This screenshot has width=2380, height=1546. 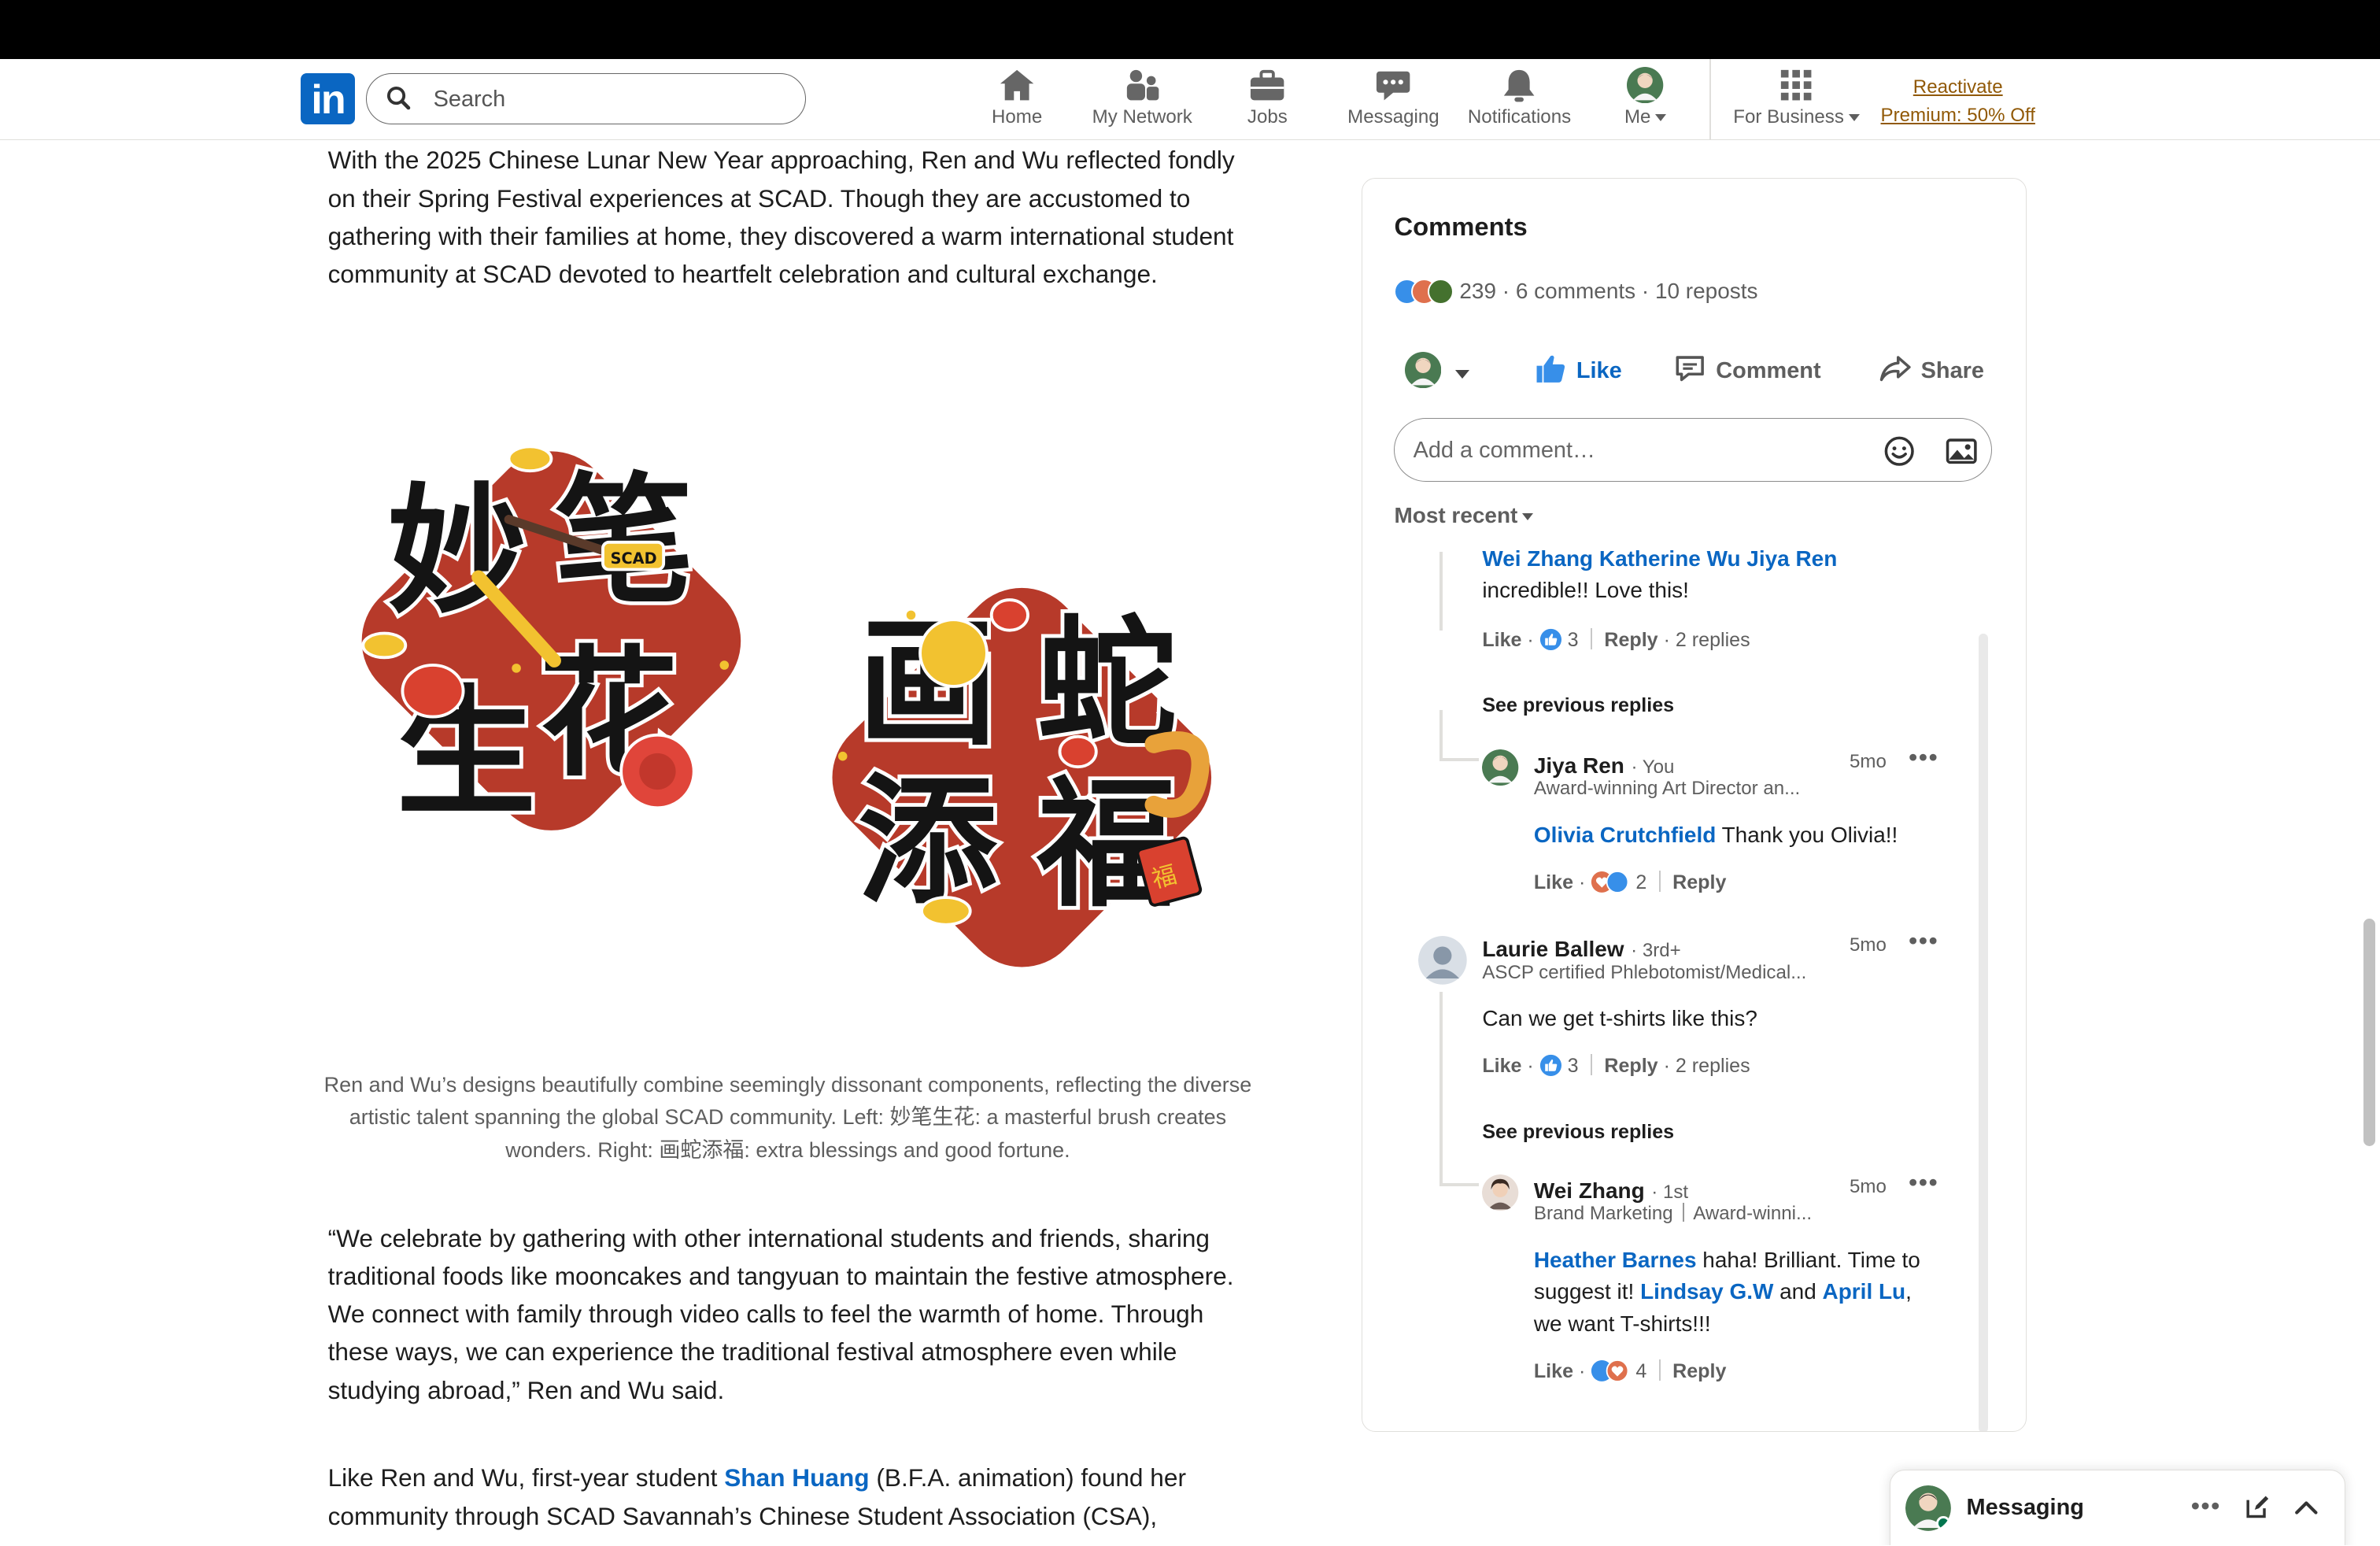 What do you see at coordinates (1441, 735) in the screenshot?
I see `thread-line` at bounding box center [1441, 735].